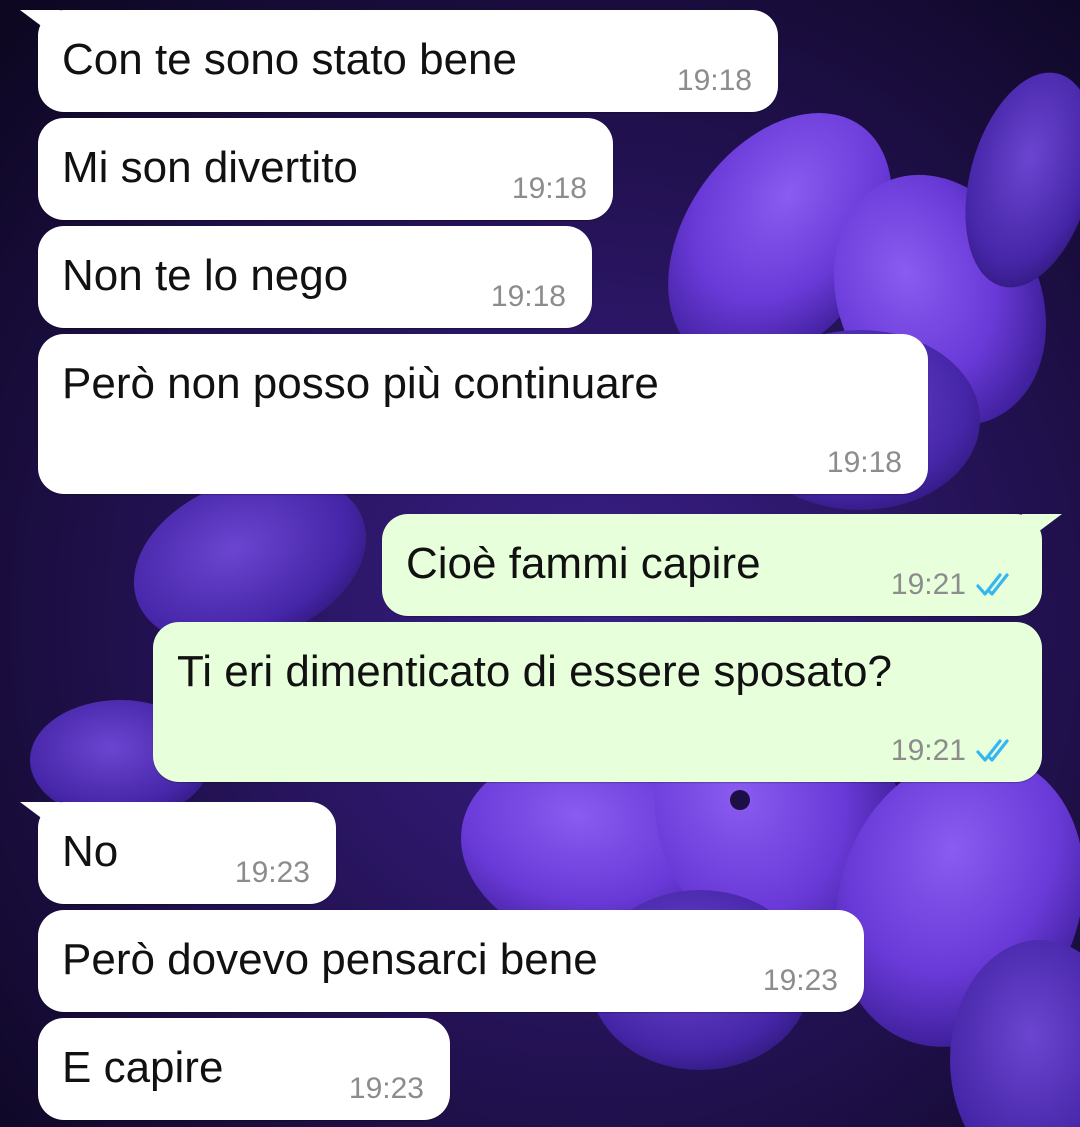 The width and height of the screenshot is (1080, 1127). Describe the element at coordinates (534, 671) in the screenshot. I see `message-text: Ti eri dimenticato di essere sposato?` at that location.